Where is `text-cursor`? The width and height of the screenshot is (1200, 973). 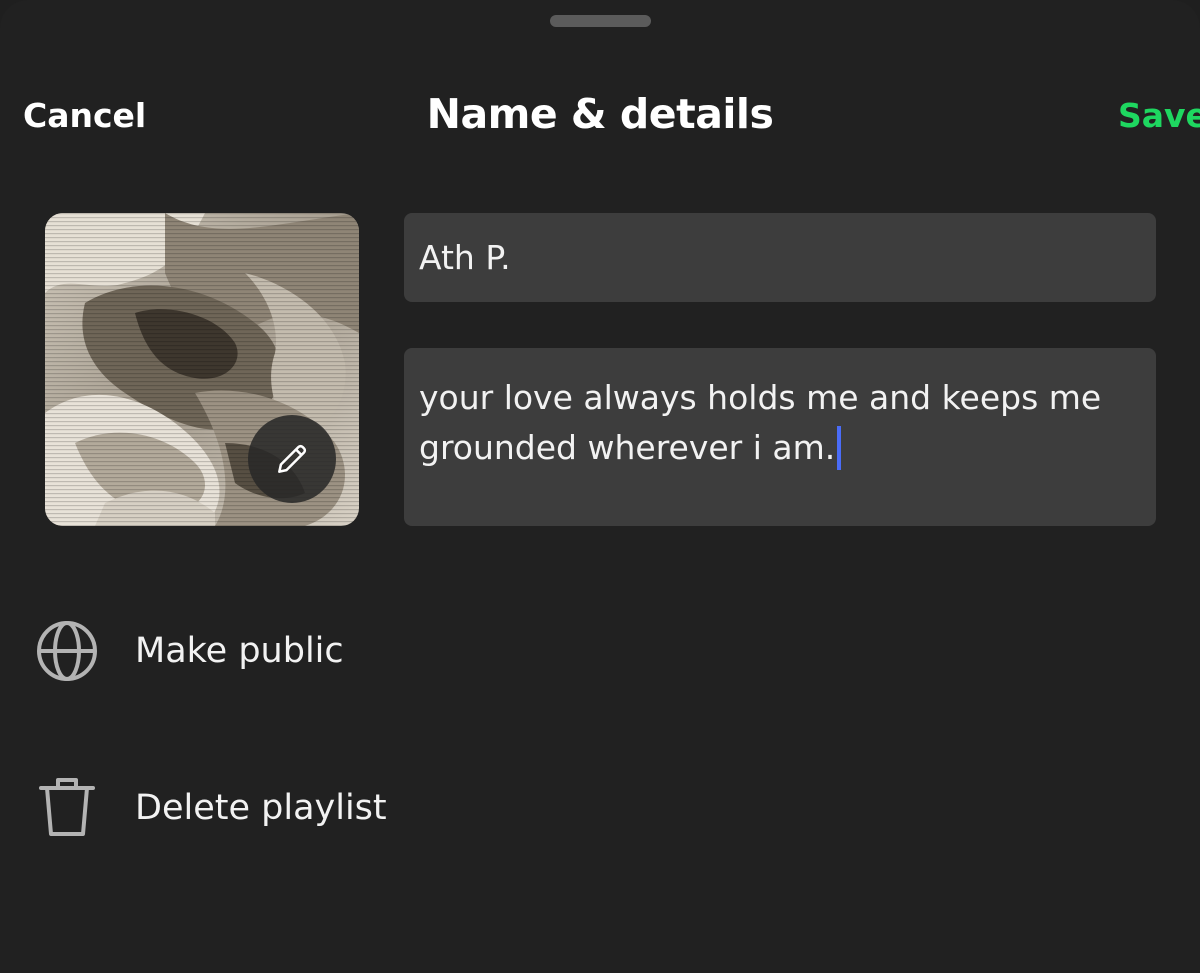 text-cursor is located at coordinates (839, 448).